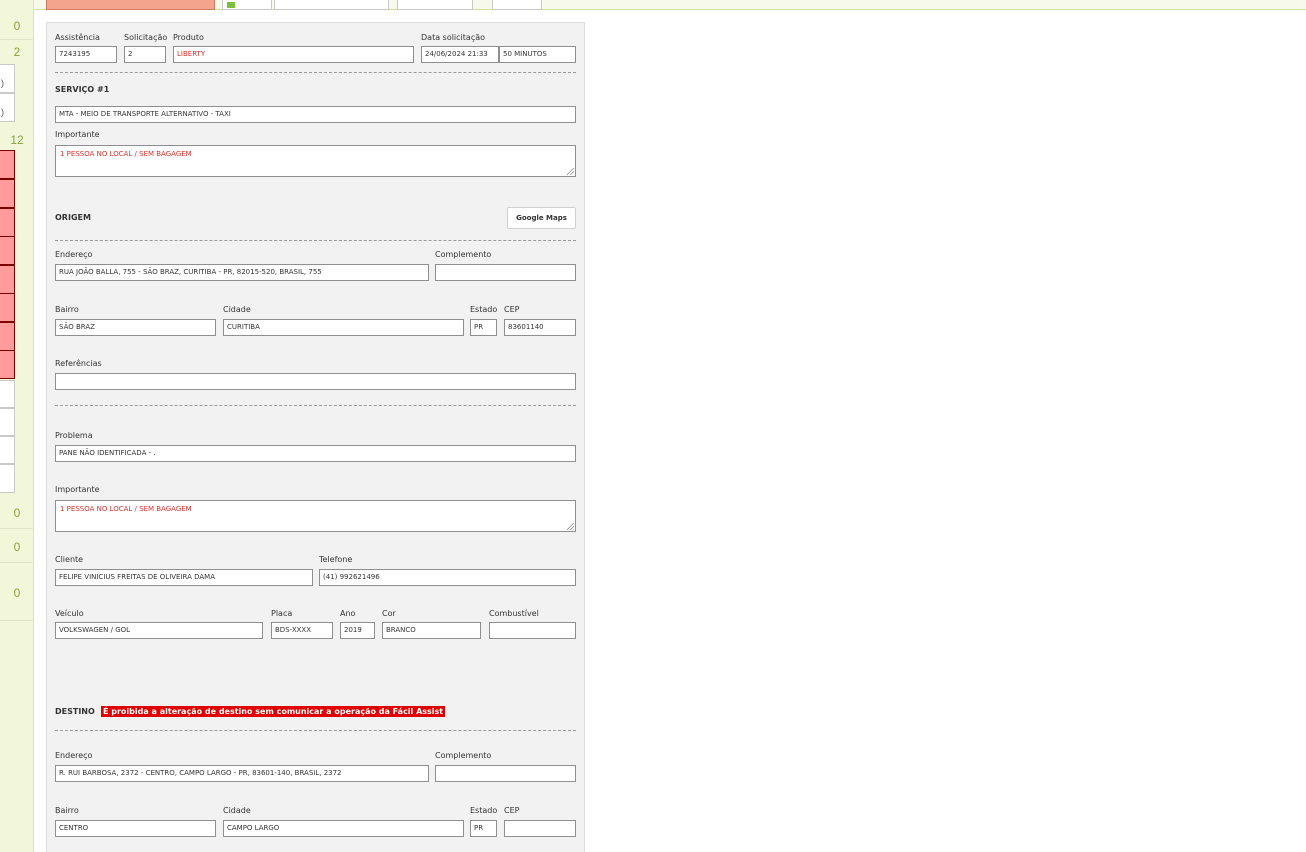 This screenshot has width=1306, height=852. What do you see at coordinates (336, 559) in the screenshot?
I see `telefone-label: Telefone` at bounding box center [336, 559].